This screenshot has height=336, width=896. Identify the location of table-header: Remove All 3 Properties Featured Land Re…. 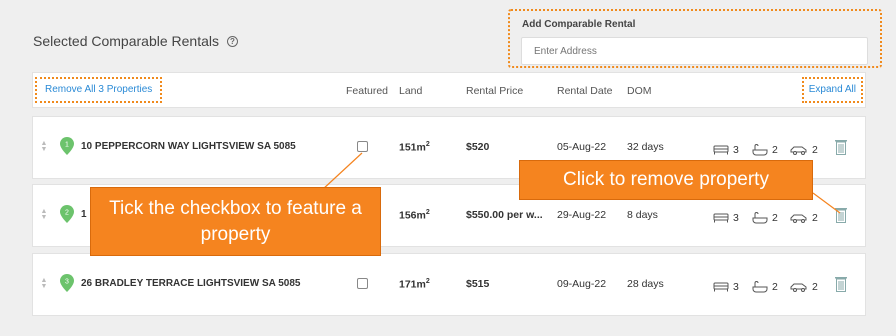
(449, 90).